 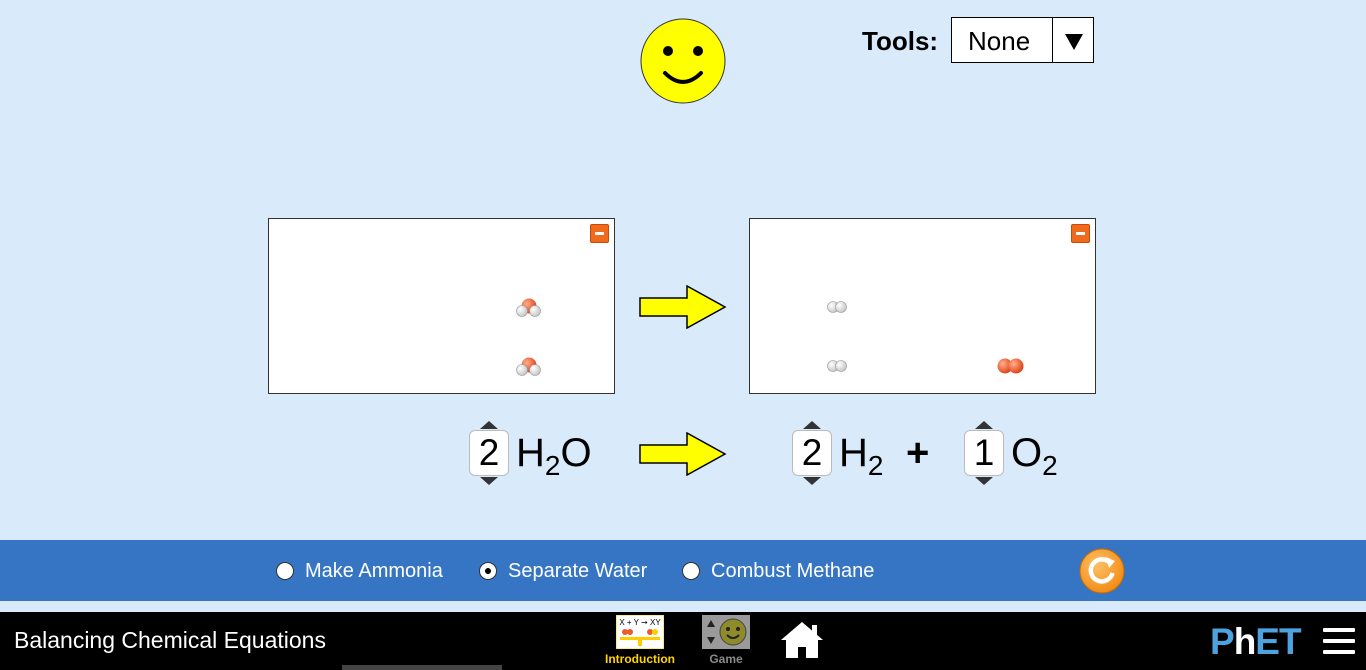 I want to click on tools-selected-value: None, so click(x=999, y=41).